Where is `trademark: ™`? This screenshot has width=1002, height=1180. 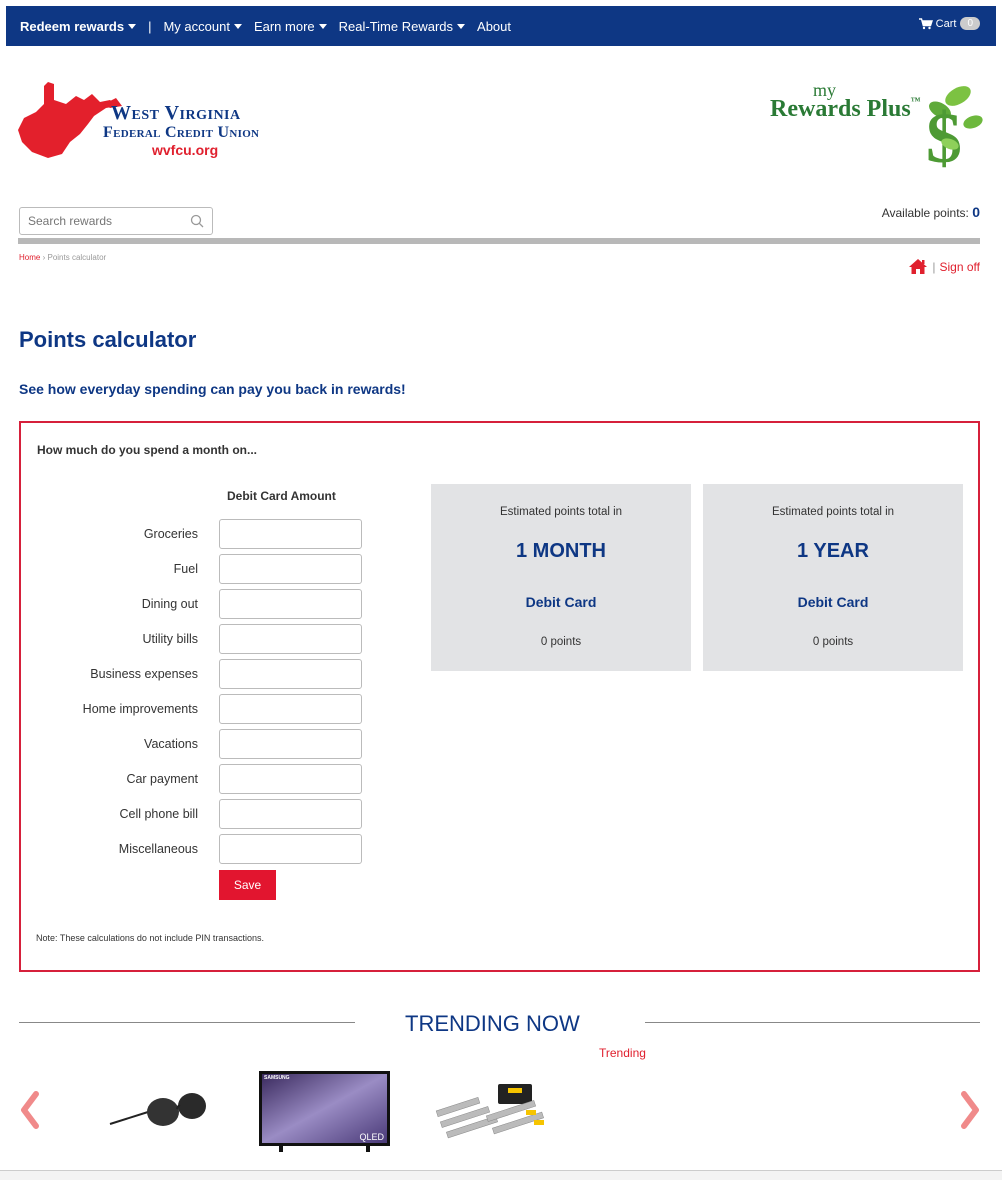 trademark: ™ is located at coordinates (915, 101).